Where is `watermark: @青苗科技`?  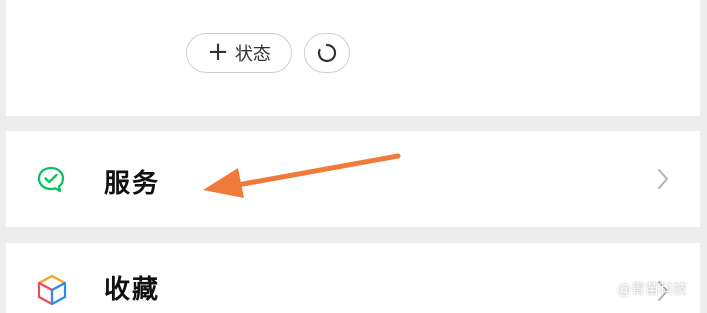
watermark: @青苗科技 is located at coordinates (652, 290).